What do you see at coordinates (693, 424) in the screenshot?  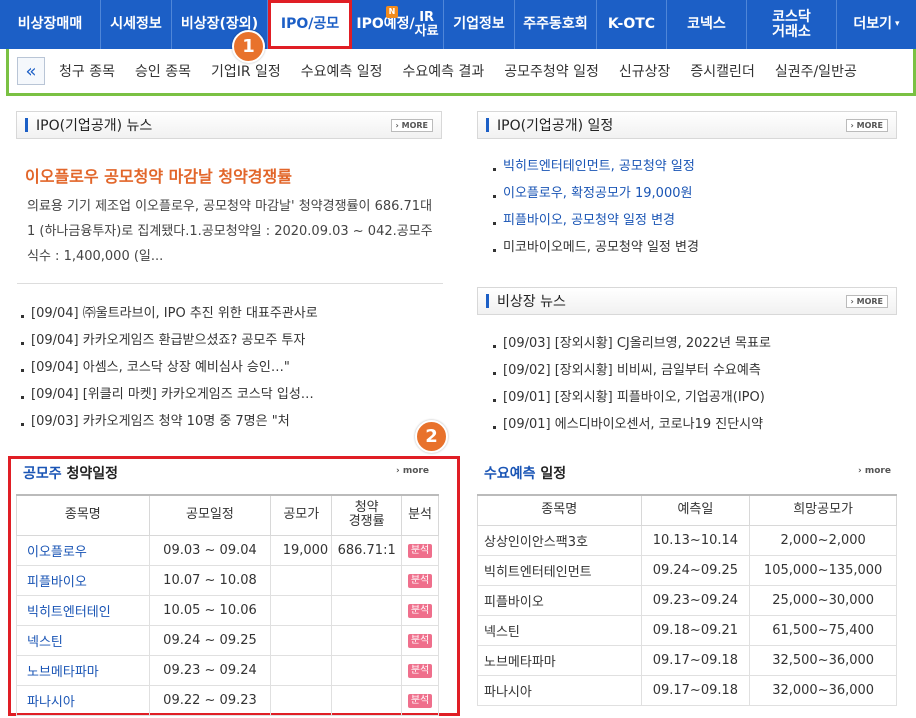 I see `list-item: [09/01] 에스디바이오센서, 코로나19 진단시약` at bounding box center [693, 424].